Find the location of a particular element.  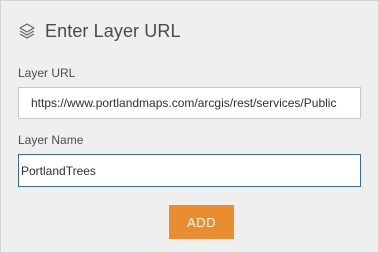

layer-url-input is located at coordinates (189, 103).